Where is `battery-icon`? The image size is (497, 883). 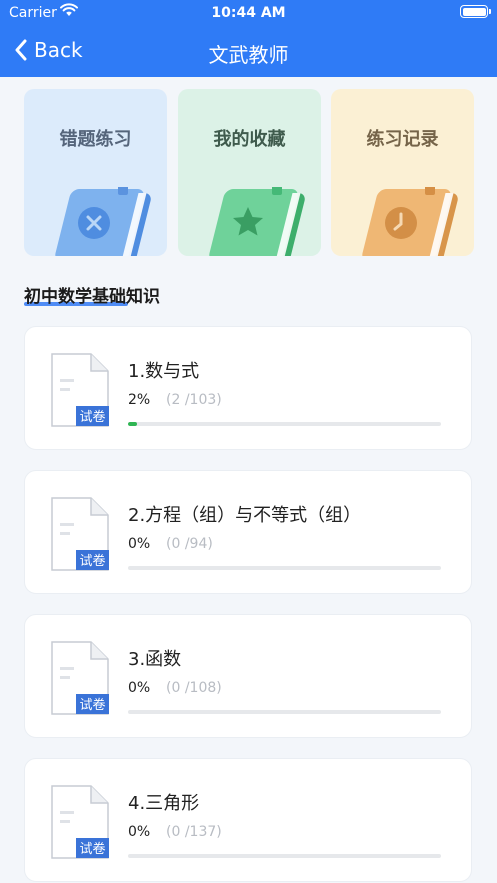 battery-icon is located at coordinates (475, 11).